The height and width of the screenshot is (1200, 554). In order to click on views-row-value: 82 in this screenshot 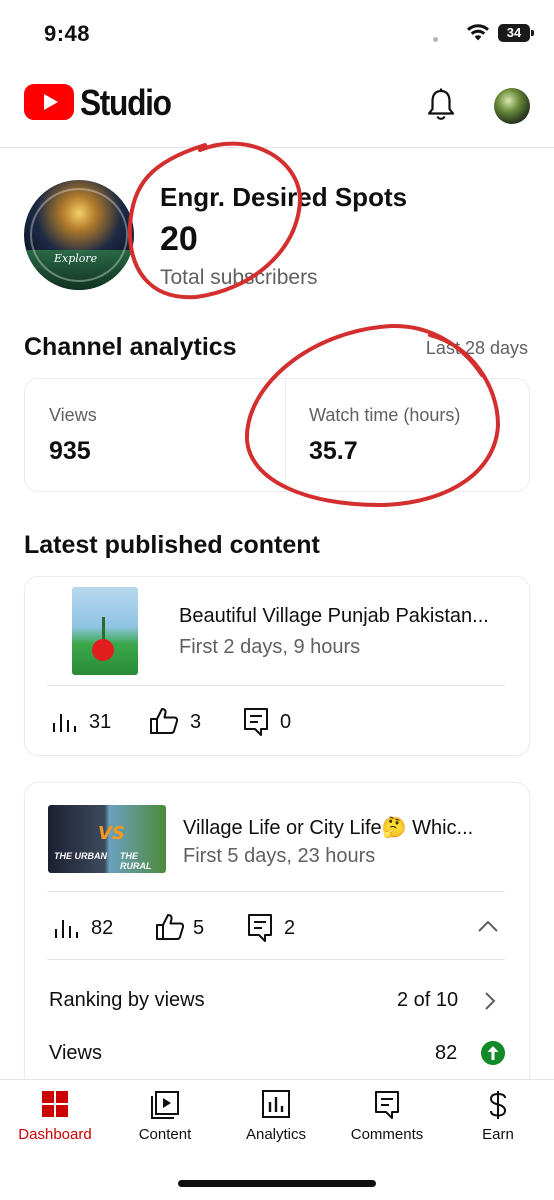, I will do `click(446, 1053)`.